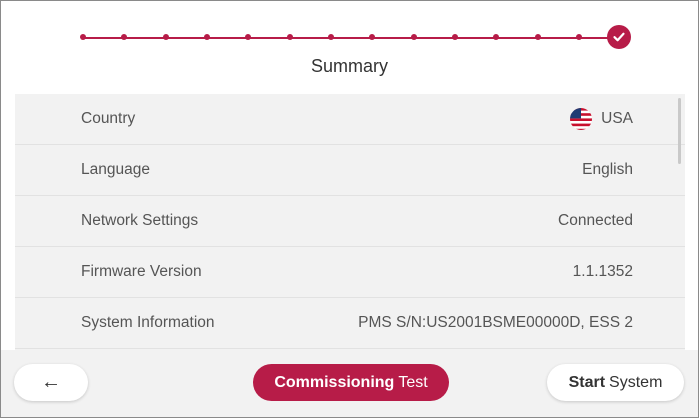 The image size is (699, 418). What do you see at coordinates (350, 170) in the screenshot?
I see `summary-row-language: Language English` at bounding box center [350, 170].